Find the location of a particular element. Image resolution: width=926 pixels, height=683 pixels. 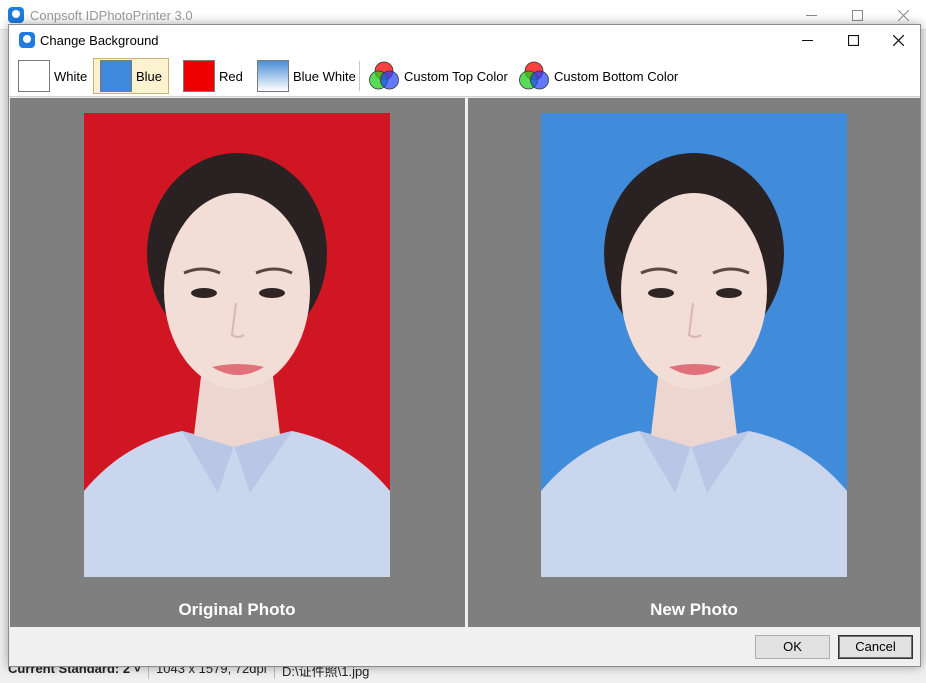

dialog-minimize-button is located at coordinates (807, 40).